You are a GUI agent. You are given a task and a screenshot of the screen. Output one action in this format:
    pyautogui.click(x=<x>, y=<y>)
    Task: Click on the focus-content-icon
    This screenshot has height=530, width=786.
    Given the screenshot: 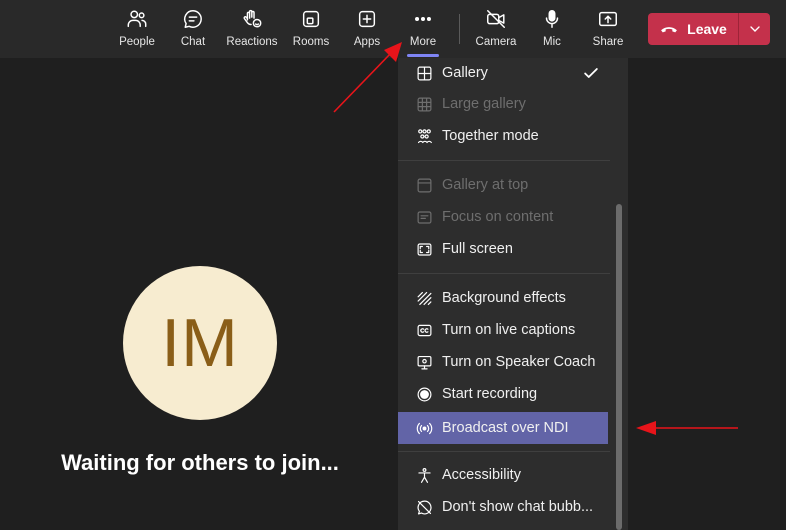 What is the action you would take?
    pyautogui.click(x=424, y=217)
    